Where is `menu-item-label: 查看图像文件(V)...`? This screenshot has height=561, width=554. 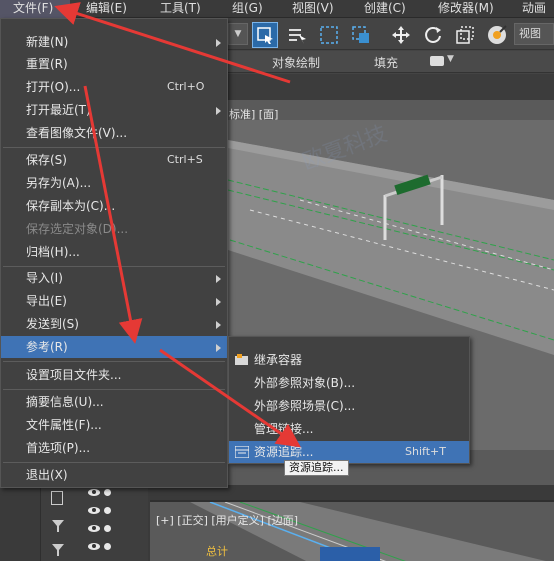
menu-item-label: 查看图像文件(V)... is located at coordinates (77, 133).